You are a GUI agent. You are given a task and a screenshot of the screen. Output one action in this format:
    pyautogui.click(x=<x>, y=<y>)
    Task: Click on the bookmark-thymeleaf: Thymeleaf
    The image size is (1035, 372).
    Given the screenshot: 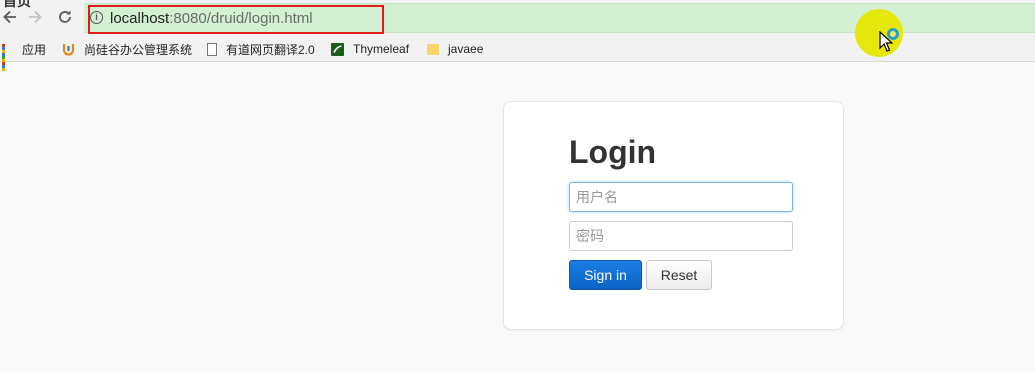 What is the action you would take?
    pyautogui.click(x=370, y=49)
    